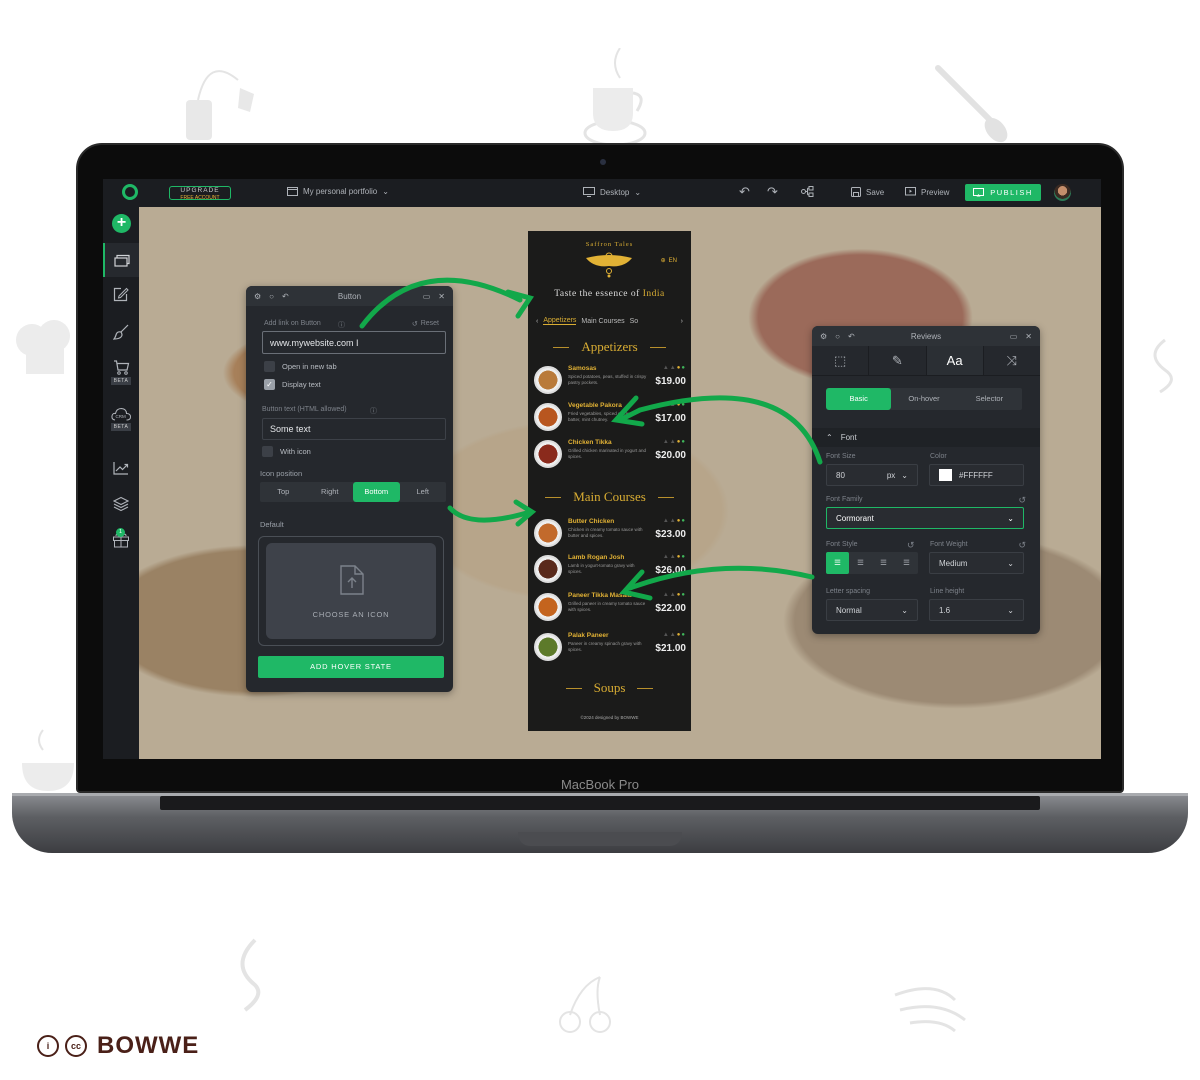  What do you see at coordinates (856, 192) in the screenshot?
I see `floppy-icon` at bounding box center [856, 192].